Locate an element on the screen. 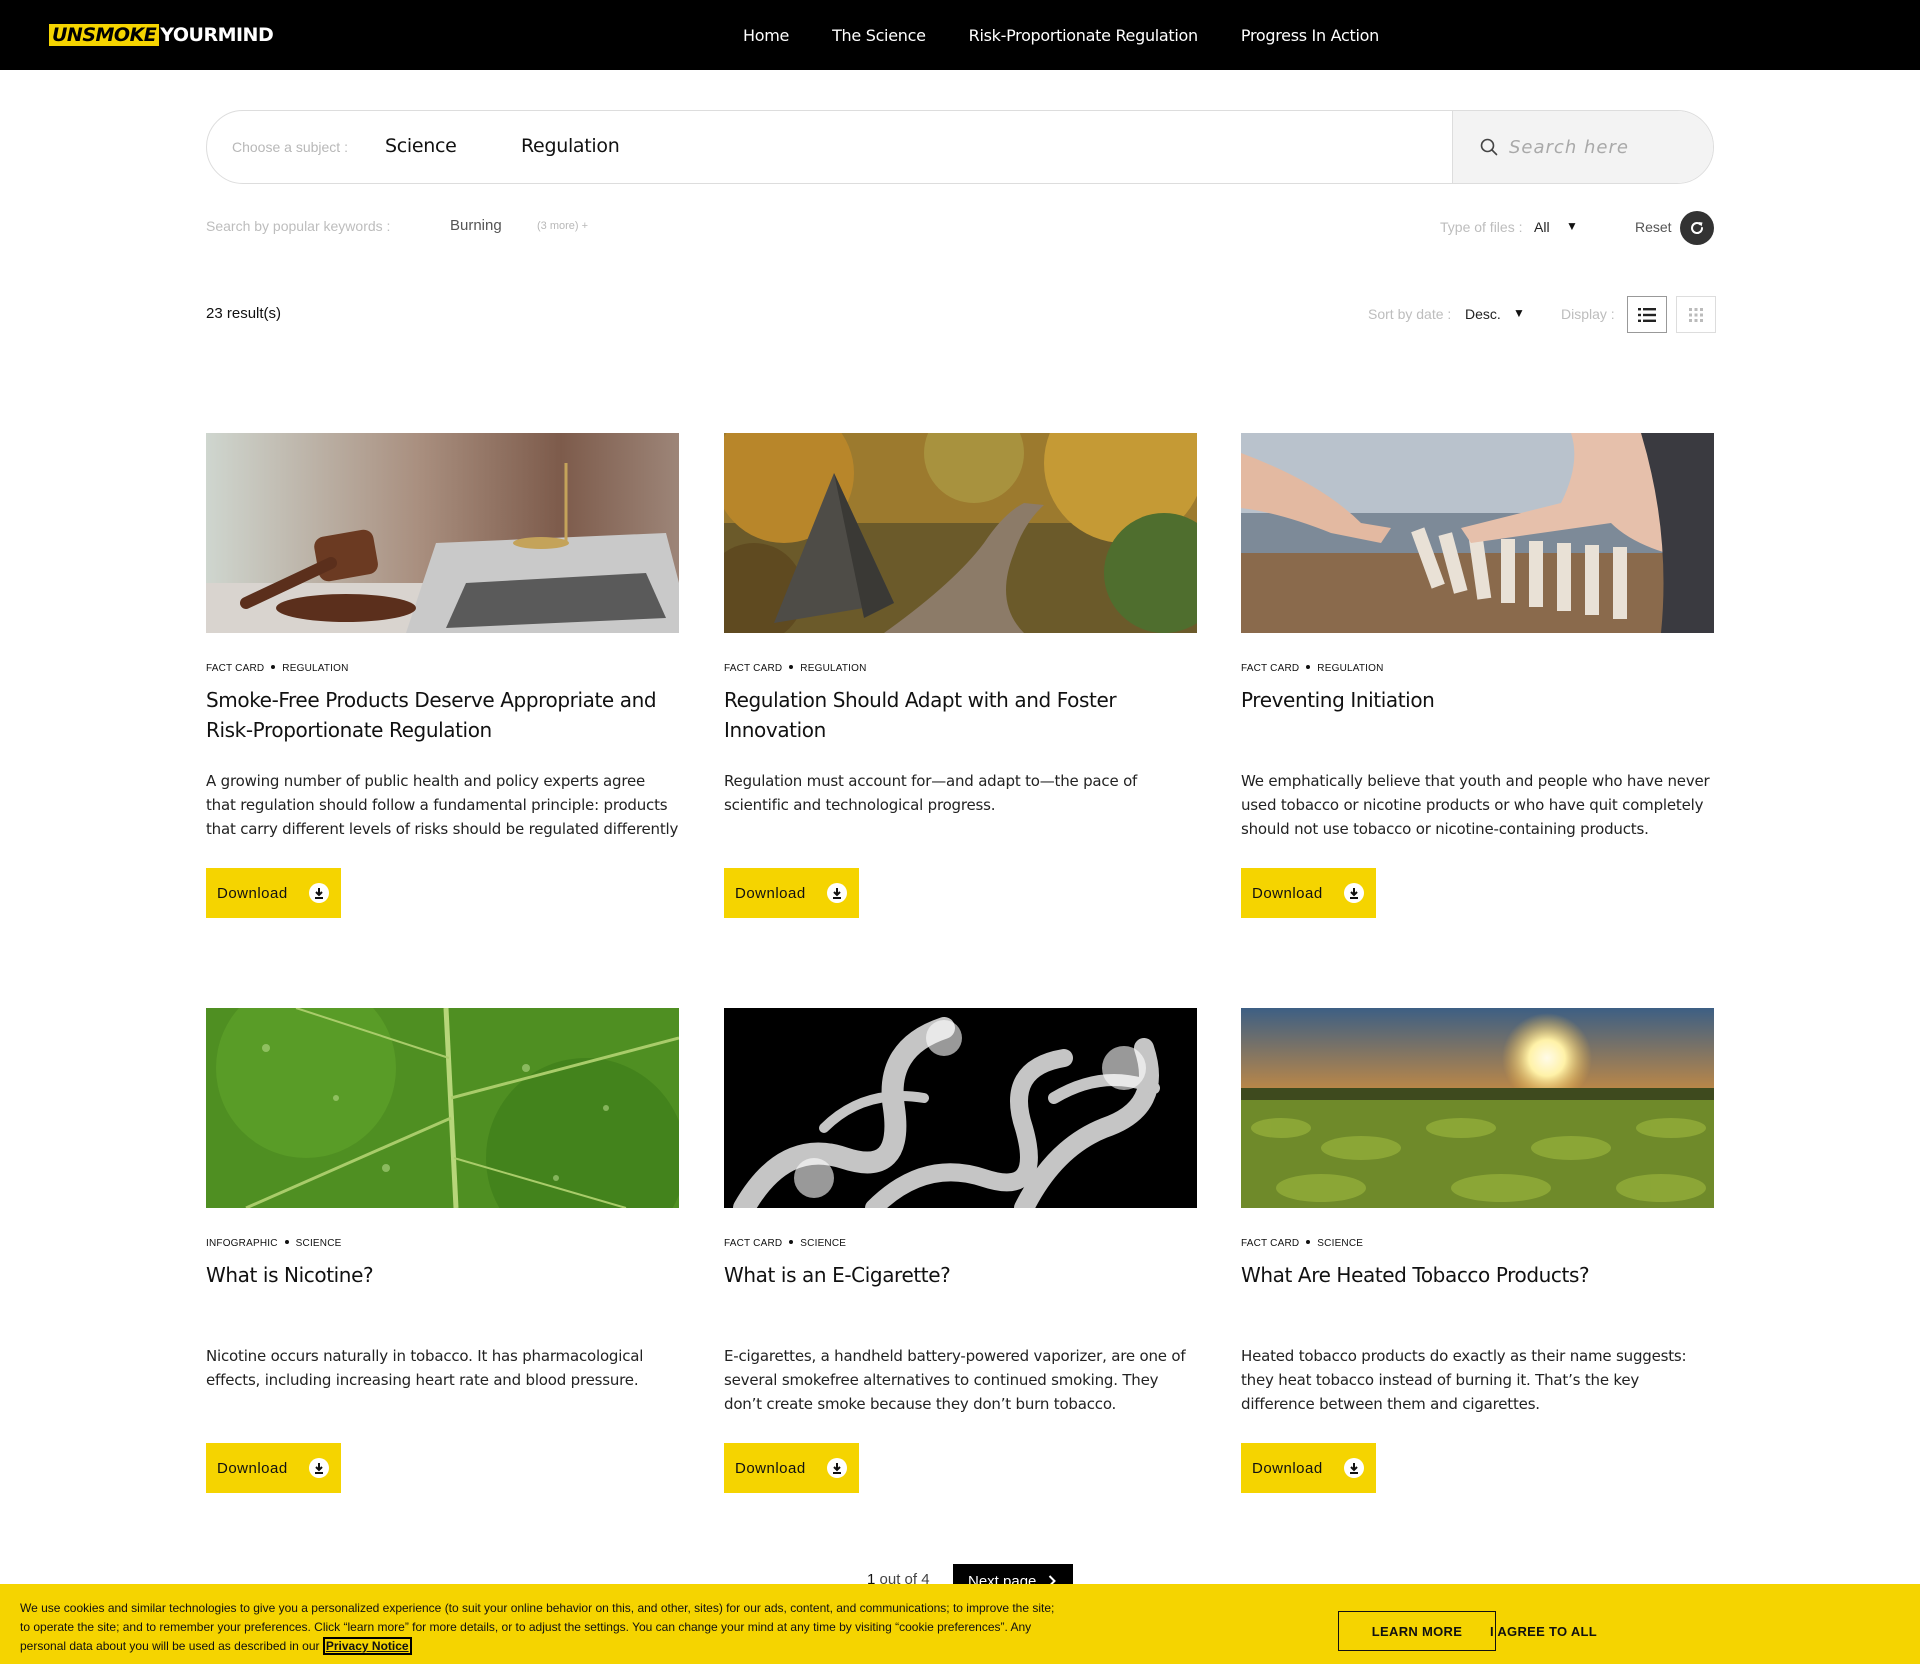  learn-more-button: LEARN MORE is located at coordinates (1417, 1631).